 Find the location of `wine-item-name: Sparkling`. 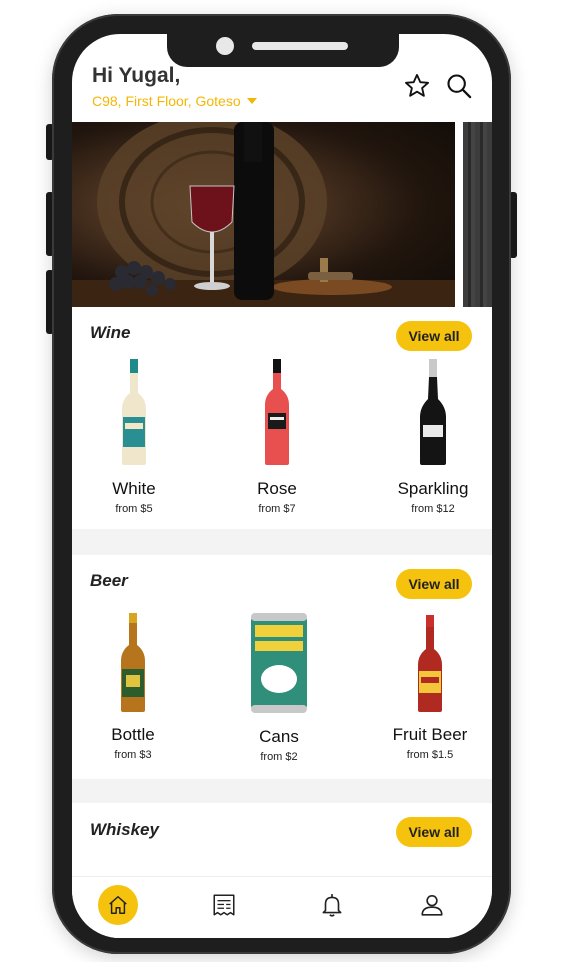

wine-item-name: Sparkling is located at coordinates (433, 488).